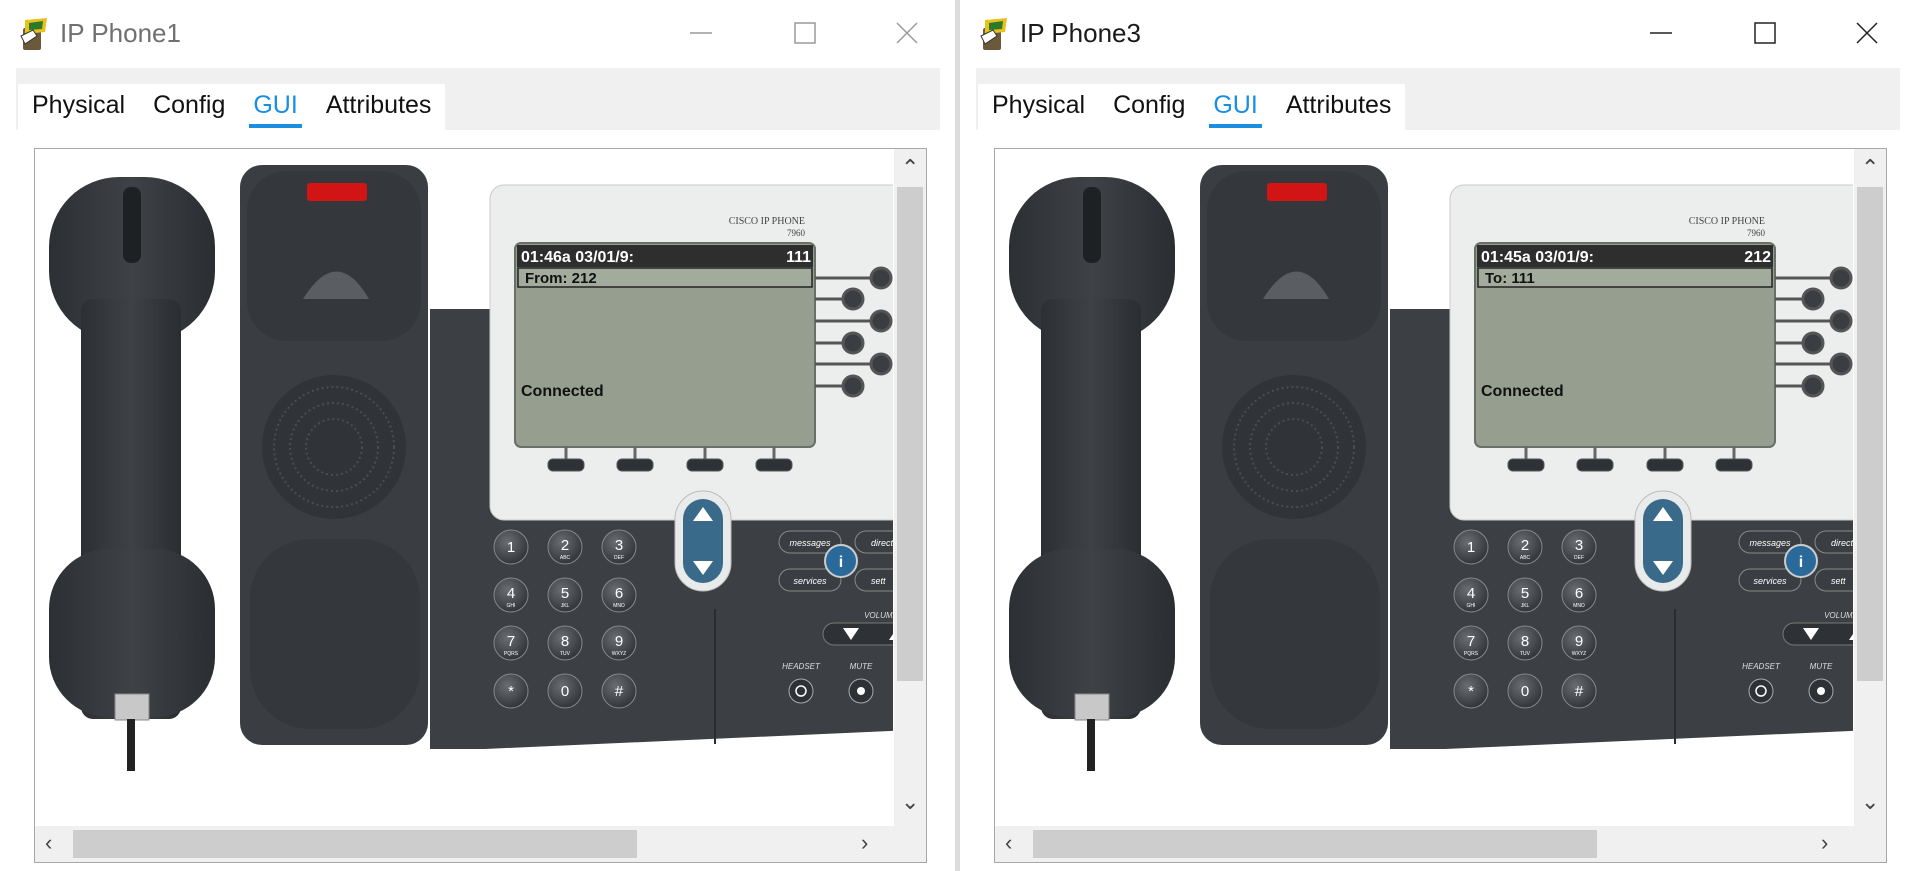 The height and width of the screenshot is (871, 1915). I want to click on svg-text: services, so click(810, 581).